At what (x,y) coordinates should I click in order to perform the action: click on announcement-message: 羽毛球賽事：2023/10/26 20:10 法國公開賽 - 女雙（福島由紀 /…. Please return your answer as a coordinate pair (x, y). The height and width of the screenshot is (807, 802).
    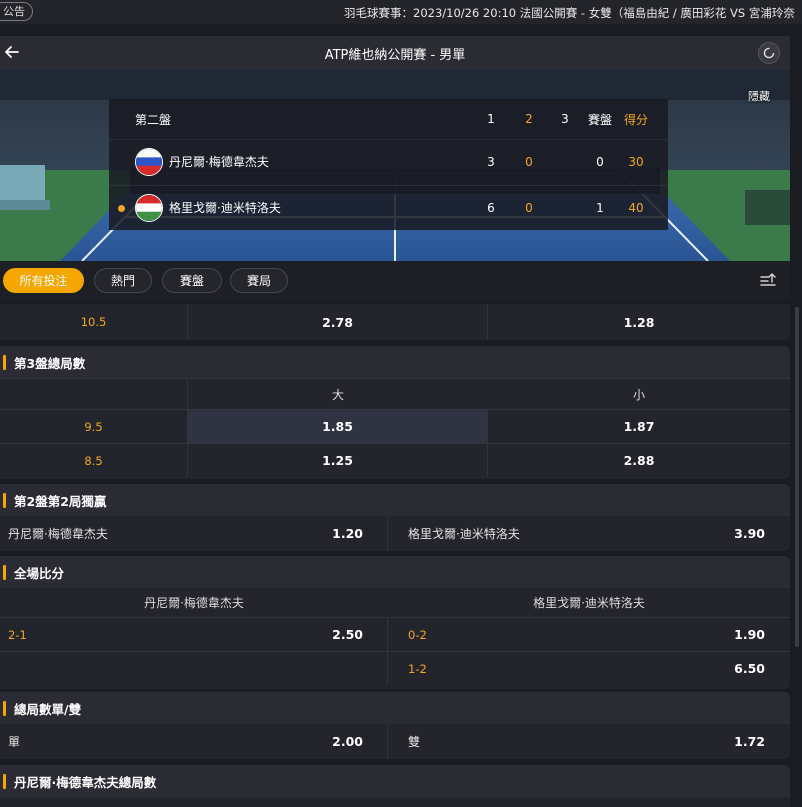
    Looking at the image, I should click on (569, 13).